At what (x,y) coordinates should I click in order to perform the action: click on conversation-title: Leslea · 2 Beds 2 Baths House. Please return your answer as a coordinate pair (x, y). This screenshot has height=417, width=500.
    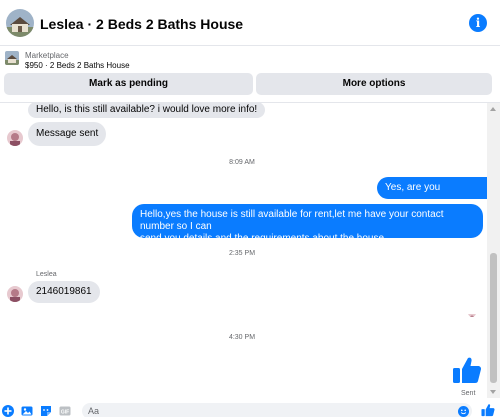
    Looking at the image, I should click on (141, 24).